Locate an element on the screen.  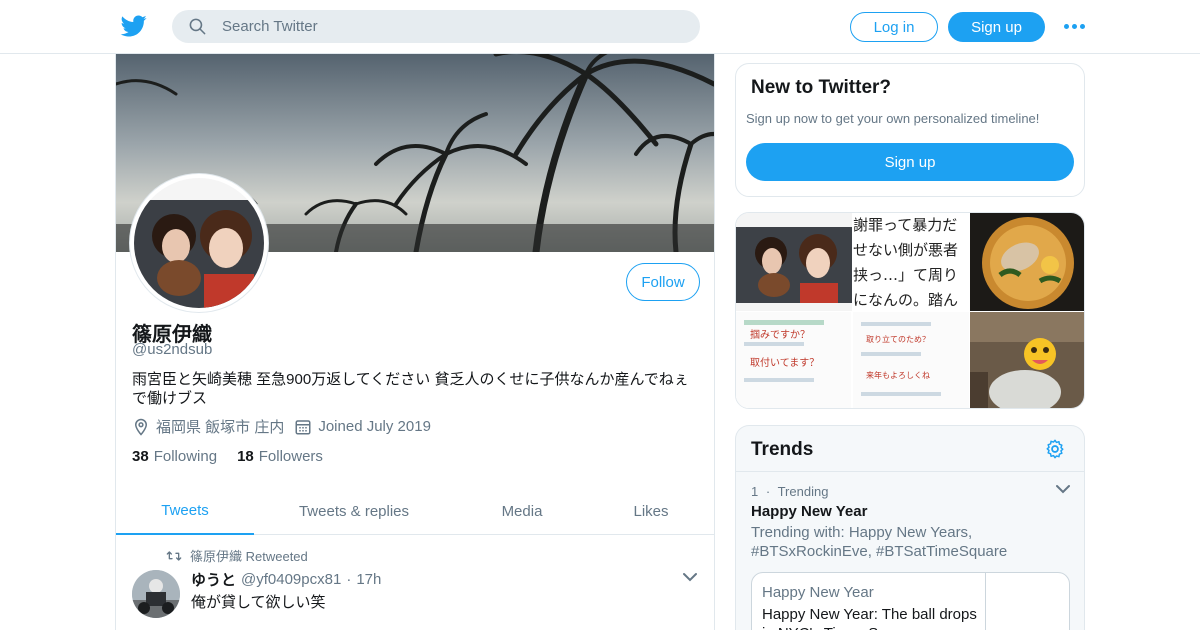
text-image-line: 挟っ…」て周り is located at coordinates (906, 275).